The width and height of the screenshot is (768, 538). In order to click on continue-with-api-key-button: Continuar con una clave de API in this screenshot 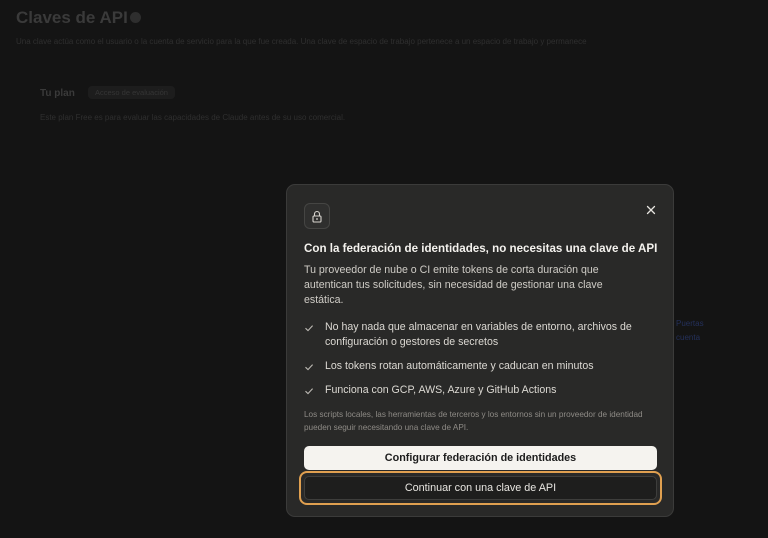, I will do `click(480, 488)`.